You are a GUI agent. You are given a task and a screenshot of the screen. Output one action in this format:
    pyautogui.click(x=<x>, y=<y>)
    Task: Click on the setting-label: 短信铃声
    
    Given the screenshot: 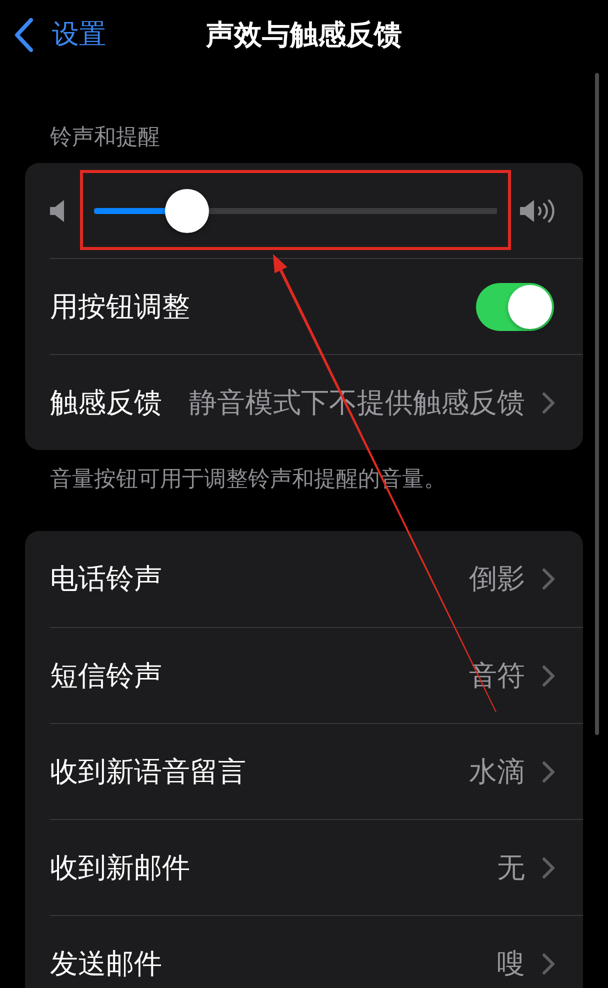 What is the action you would take?
    pyautogui.click(x=106, y=676)
    